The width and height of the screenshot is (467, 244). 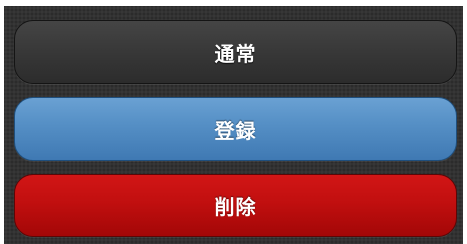 I want to click on delete-button-label: 削除, so click(x=235, y=207).